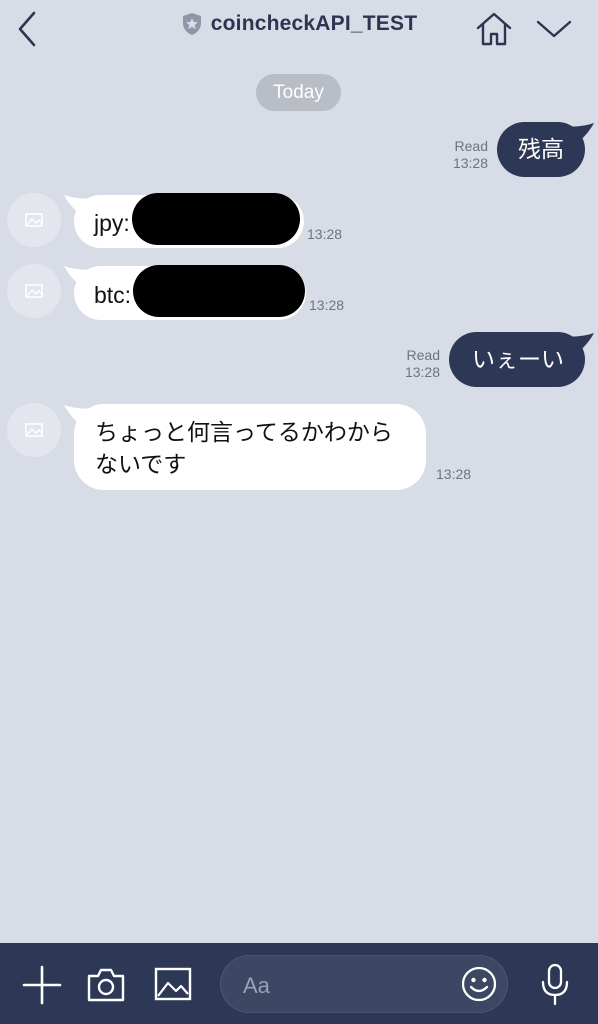 This screenshot has height=1024, width=598. I want to click on camera-icon, so click(106, 985).